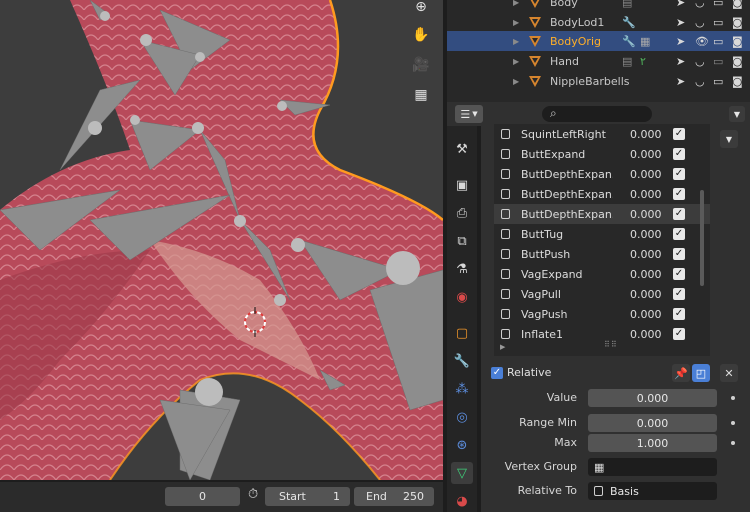  What do you see at coordinates (702, 41) in the screenshot?
I see `eye-open-icon: 👁` at bounding box center [702, 41].